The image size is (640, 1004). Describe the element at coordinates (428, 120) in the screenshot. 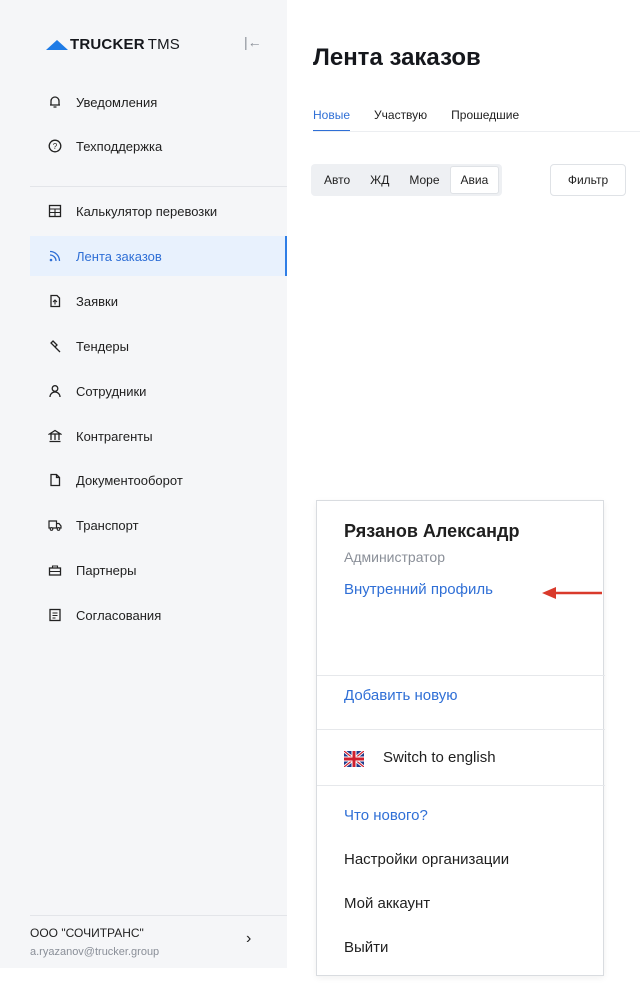

I see `order-tabs: Новые Участвую Прошедшие` at that location.